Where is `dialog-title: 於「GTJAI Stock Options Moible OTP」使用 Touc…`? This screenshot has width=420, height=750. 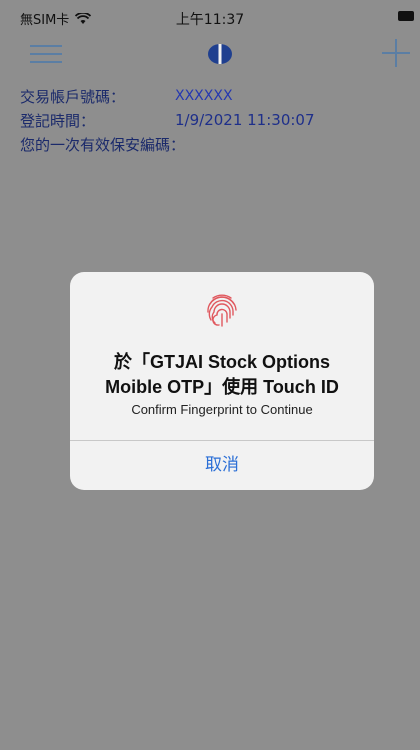
dialog-title: 於「GTJAI Stock Options Moible OTP」使用 Touc… is located at coordinates (222, 375).